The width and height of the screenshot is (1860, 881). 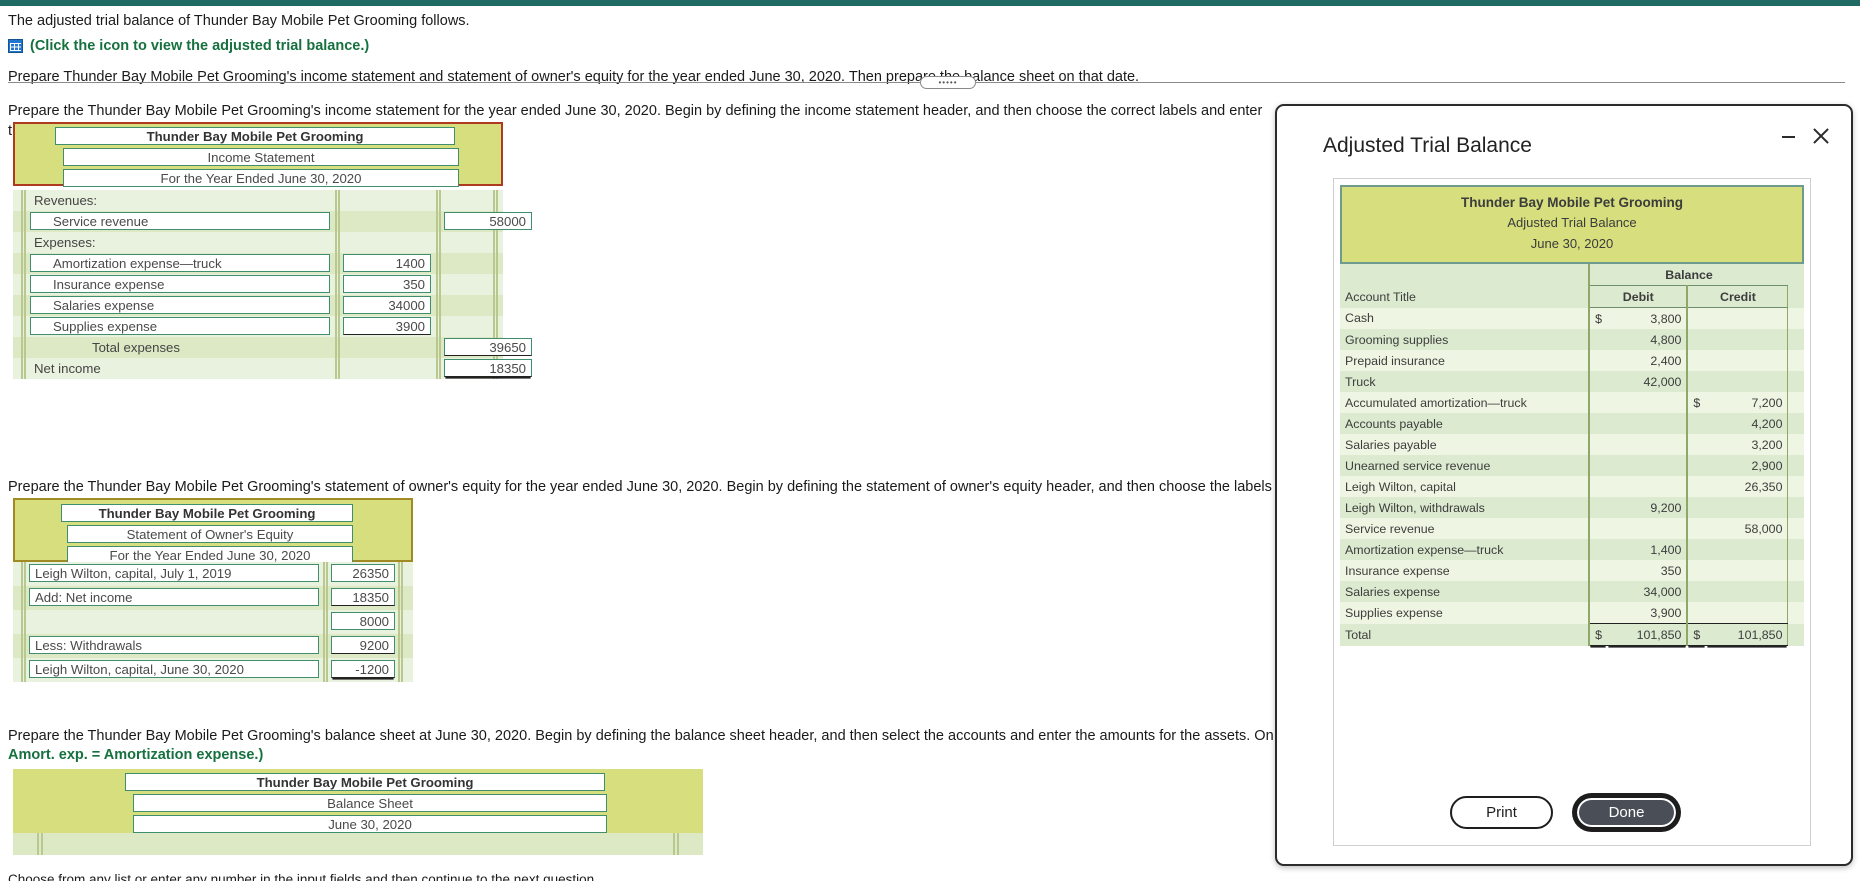 I want to click on bs-header-title-input: Balance Sheet, so click(x=370, y=803).